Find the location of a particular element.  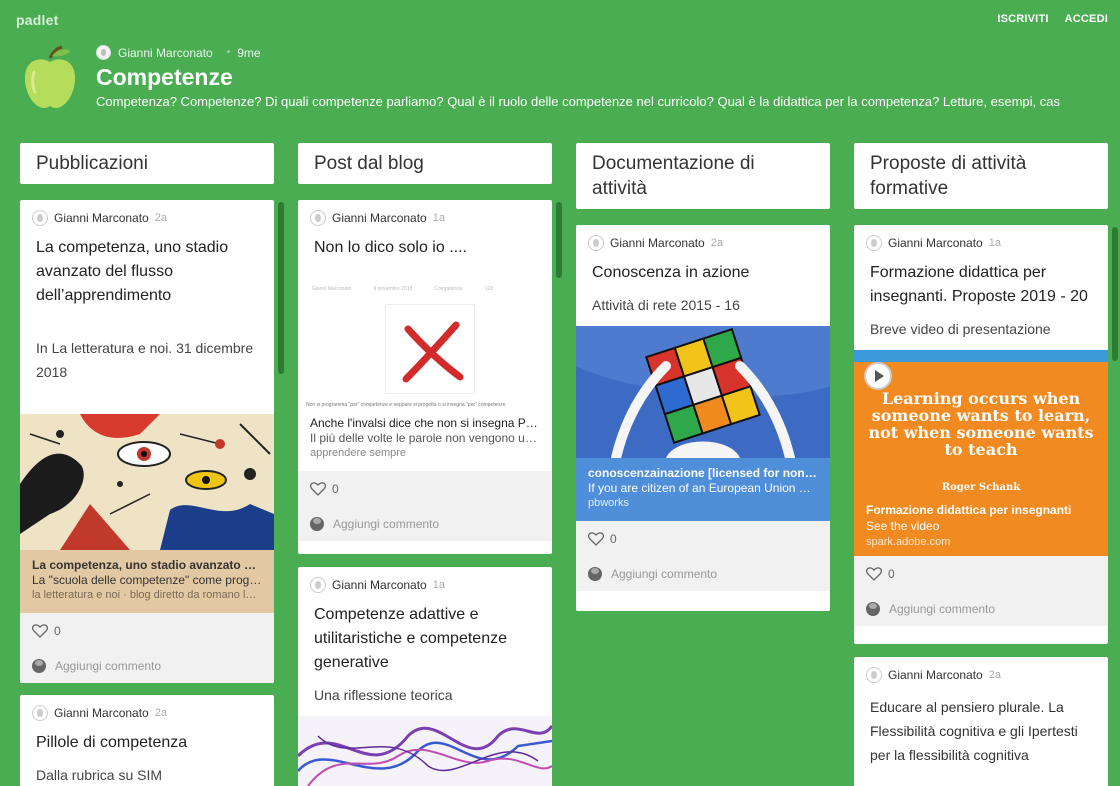

post-body: Una riflessione teorica is located at coordinates (383, 695).